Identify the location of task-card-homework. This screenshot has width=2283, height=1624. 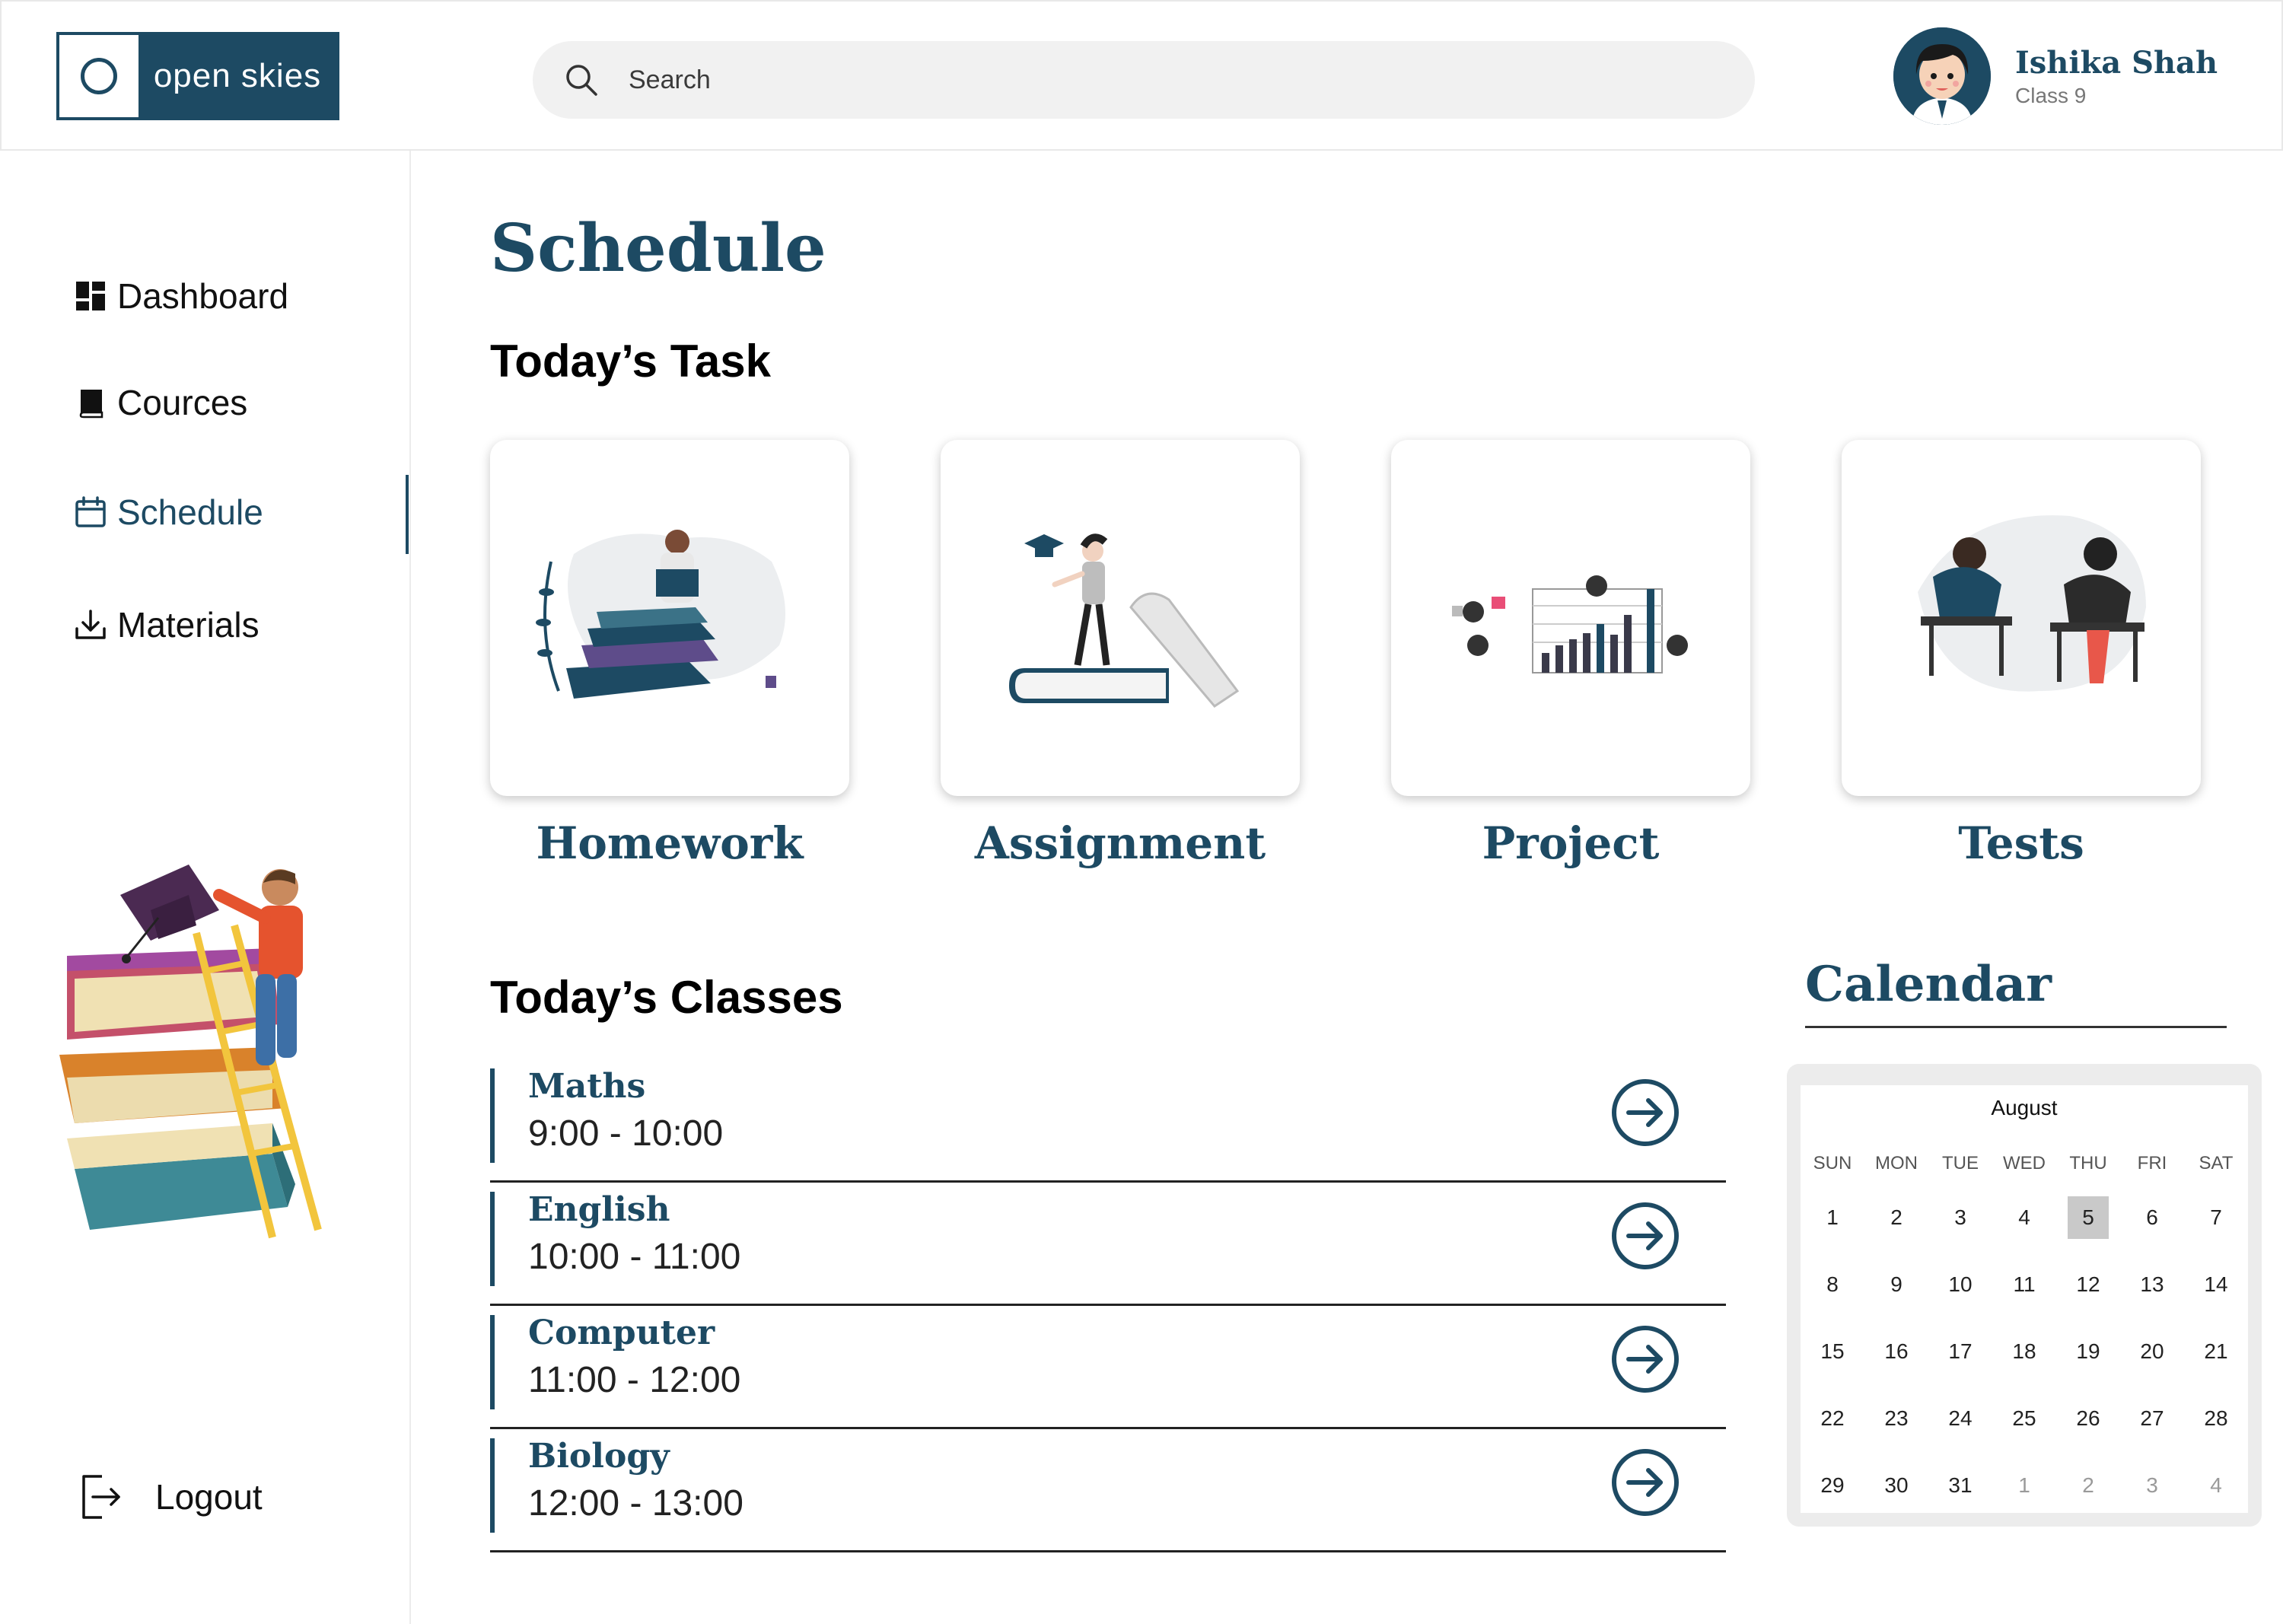
(669, 618).